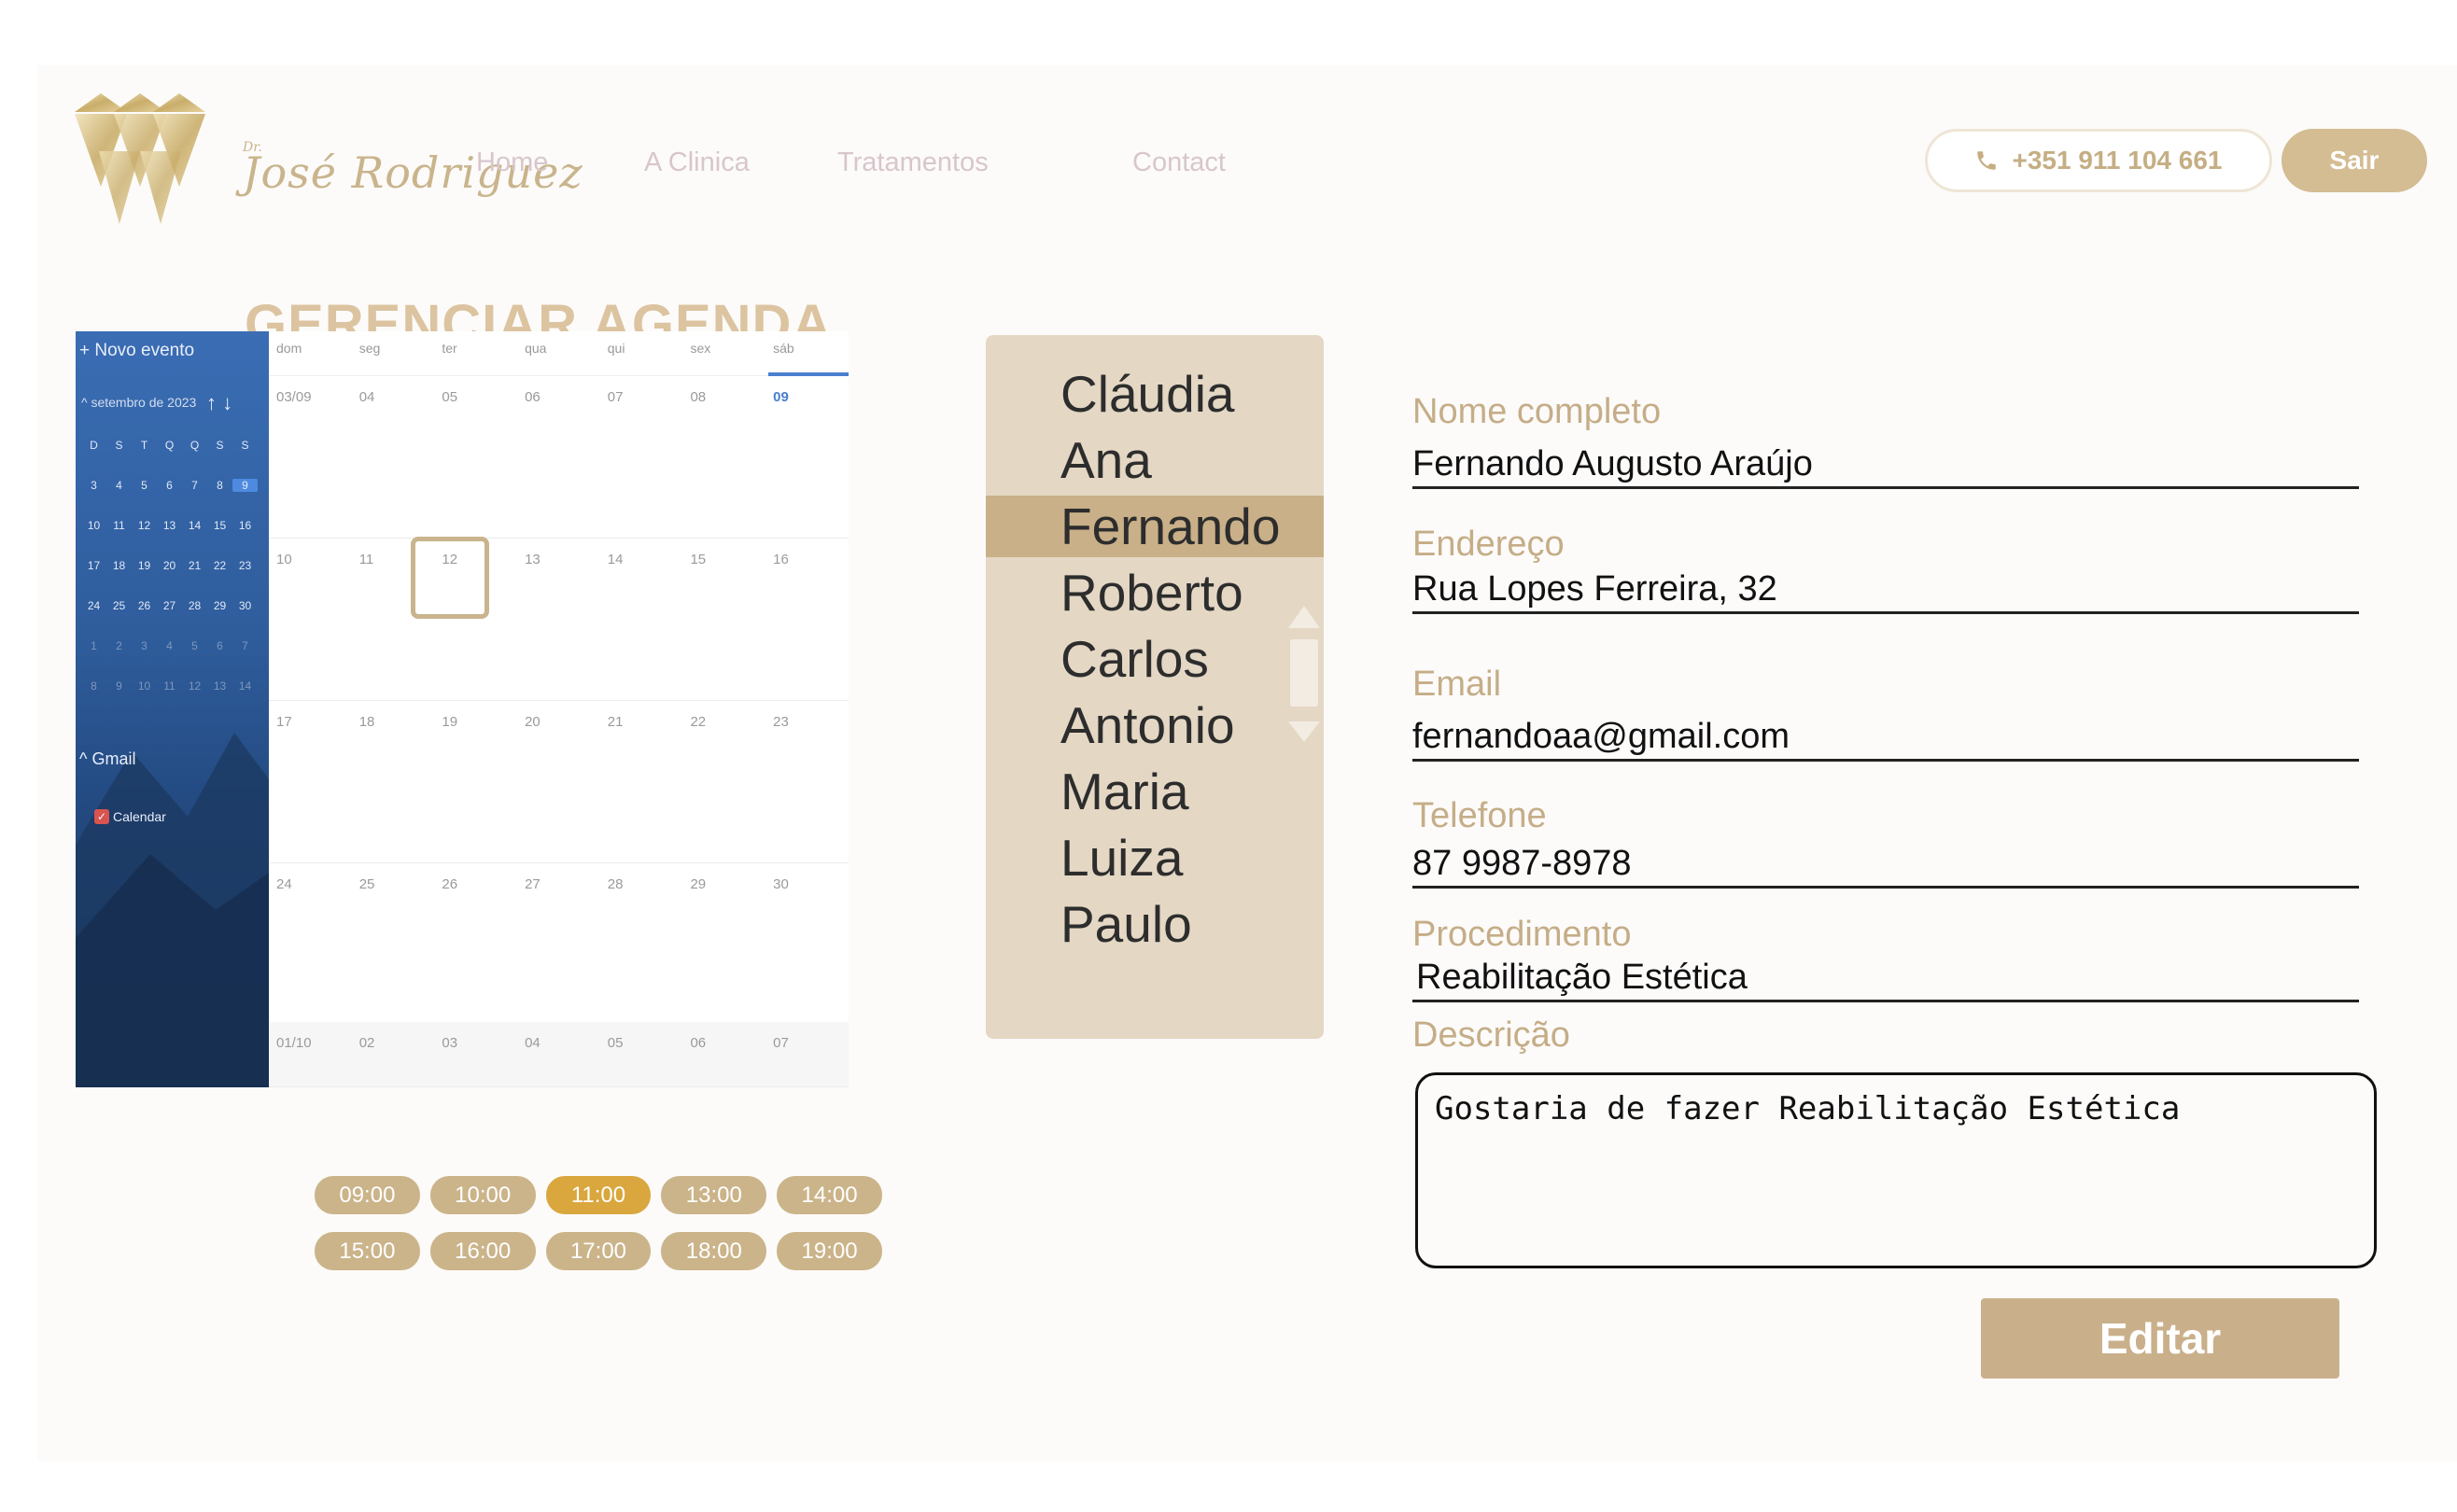 This screenshot has height=1512, width=2457. Describe the element at coordinates (144, 605) in the screenshot. I see `mini-day: 26` at that location.